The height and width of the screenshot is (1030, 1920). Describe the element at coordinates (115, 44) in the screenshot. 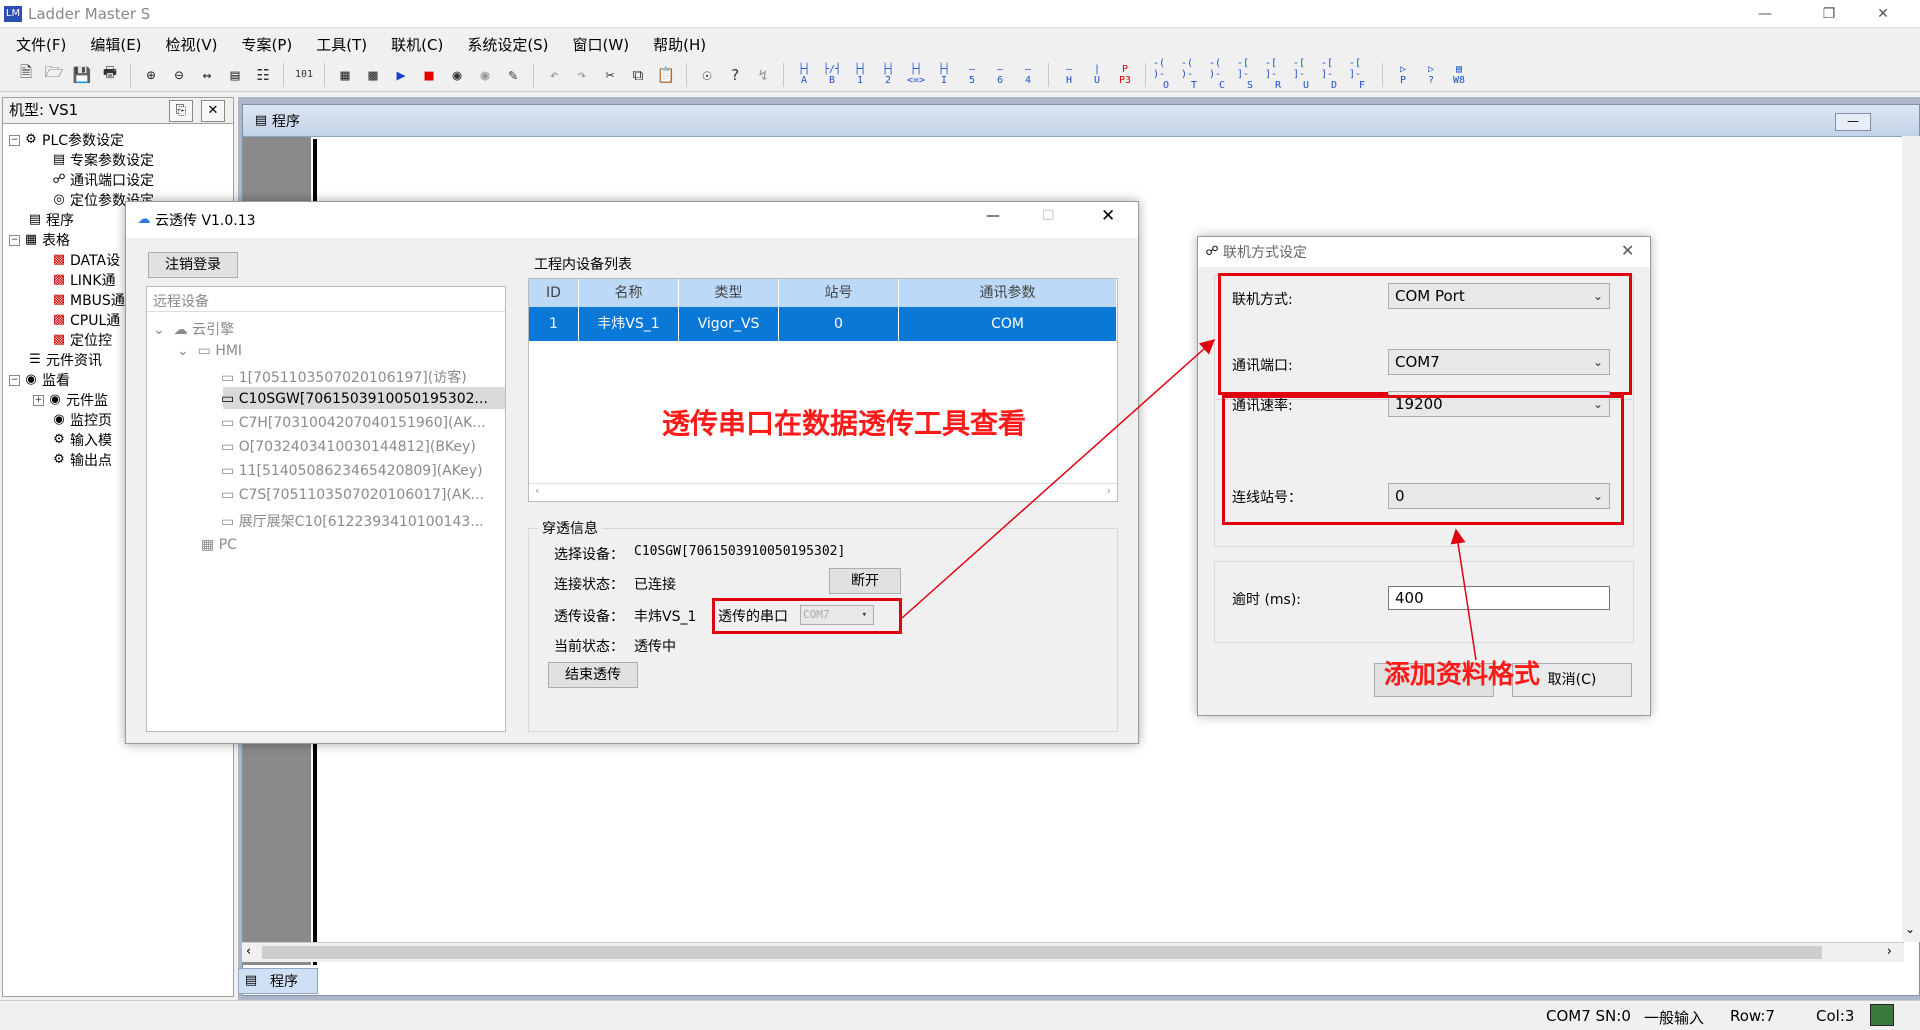

I see `menu-edit: 编辑(E)` at that location.